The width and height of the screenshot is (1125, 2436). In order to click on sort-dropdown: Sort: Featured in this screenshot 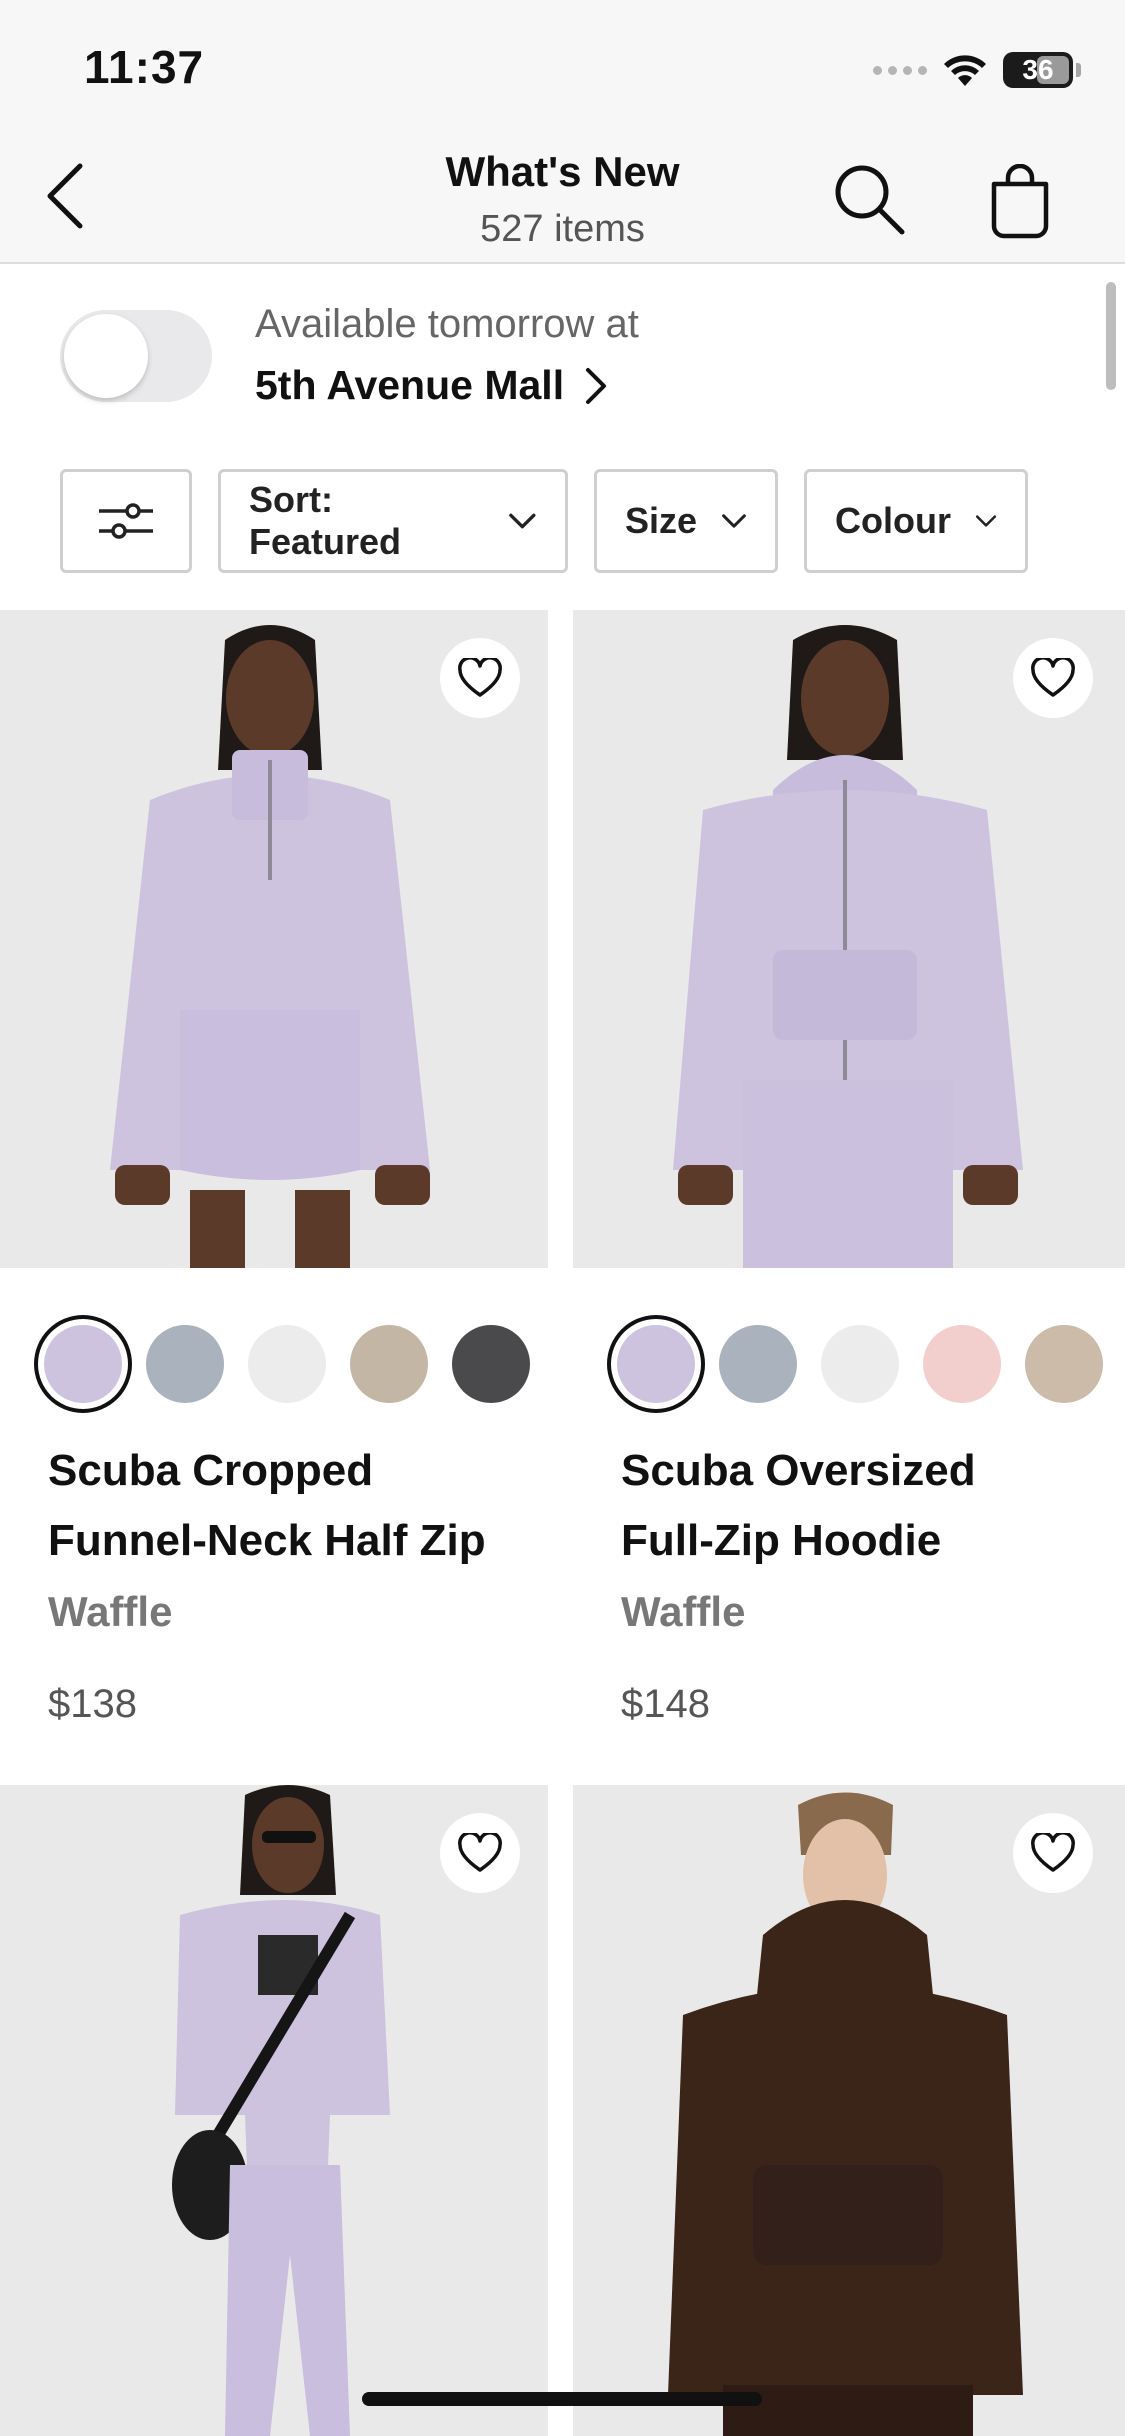, I will do `click(393, 521)`.